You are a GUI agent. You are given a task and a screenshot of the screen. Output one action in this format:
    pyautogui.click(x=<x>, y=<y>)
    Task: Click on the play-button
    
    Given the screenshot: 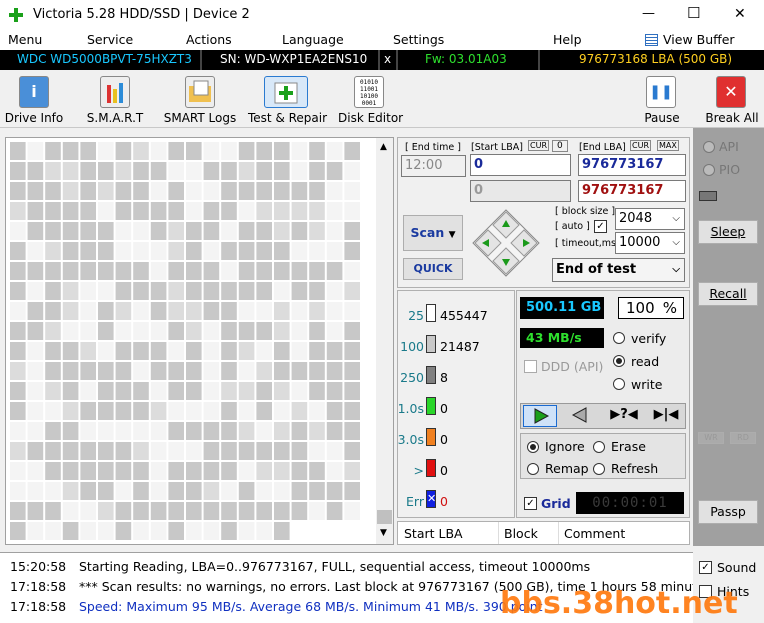 What is the action you would take?
    pyautogui.click(x=540, y=416)
    